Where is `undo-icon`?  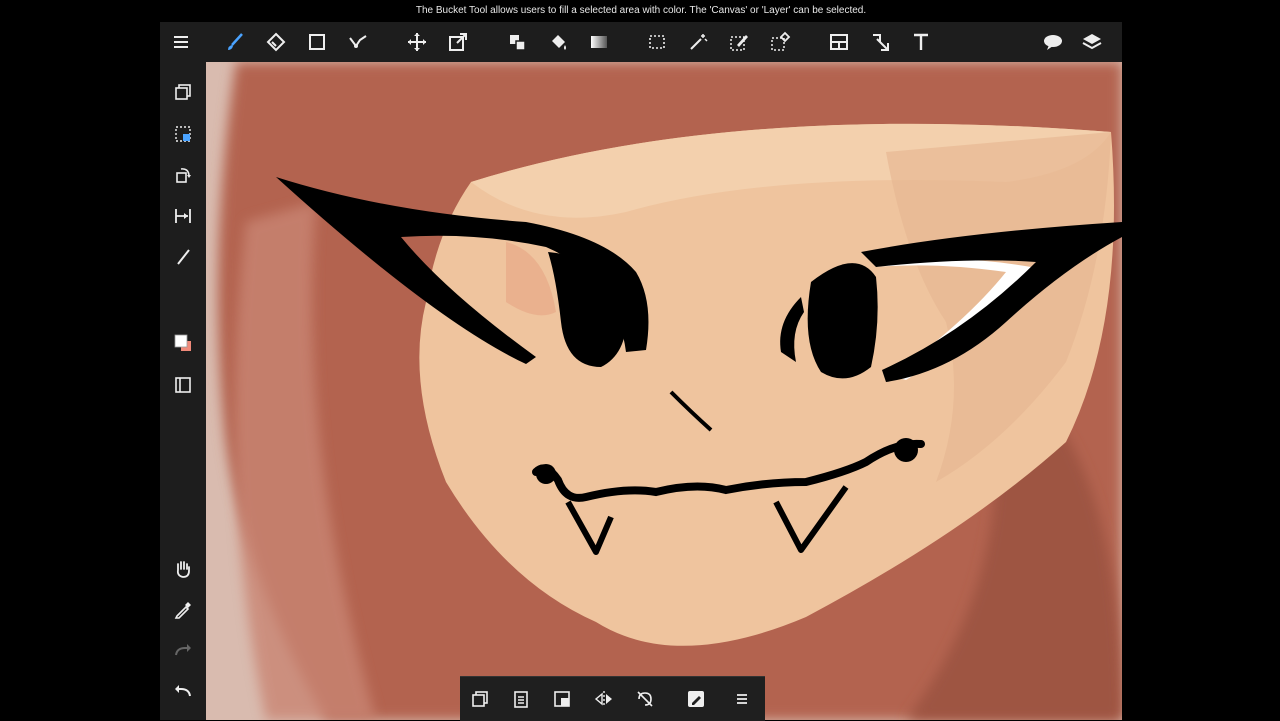 undo-icon is located at coordinates (183, 691).